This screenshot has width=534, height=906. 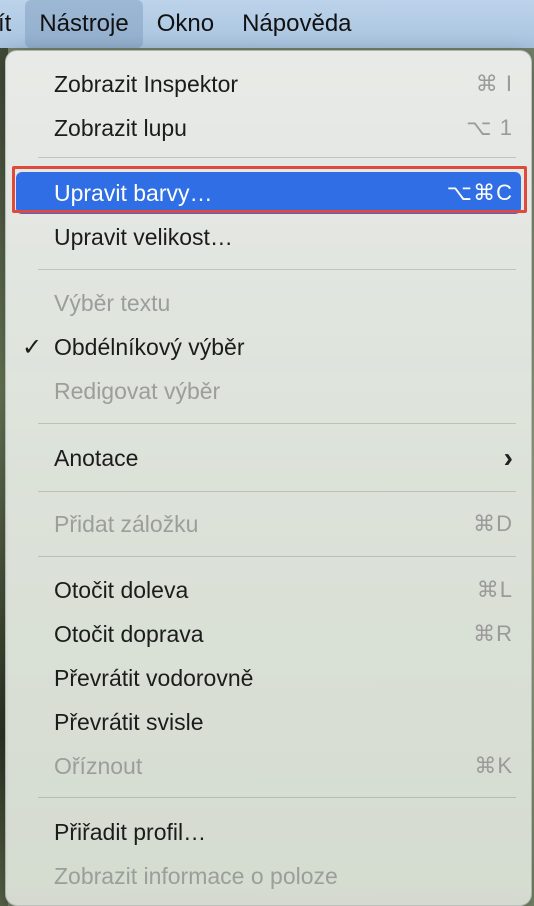 What do you see at coordinates (269, 189) in the screenshot?
I see `annotation-highlight-box` at bounding box center [269, 189].